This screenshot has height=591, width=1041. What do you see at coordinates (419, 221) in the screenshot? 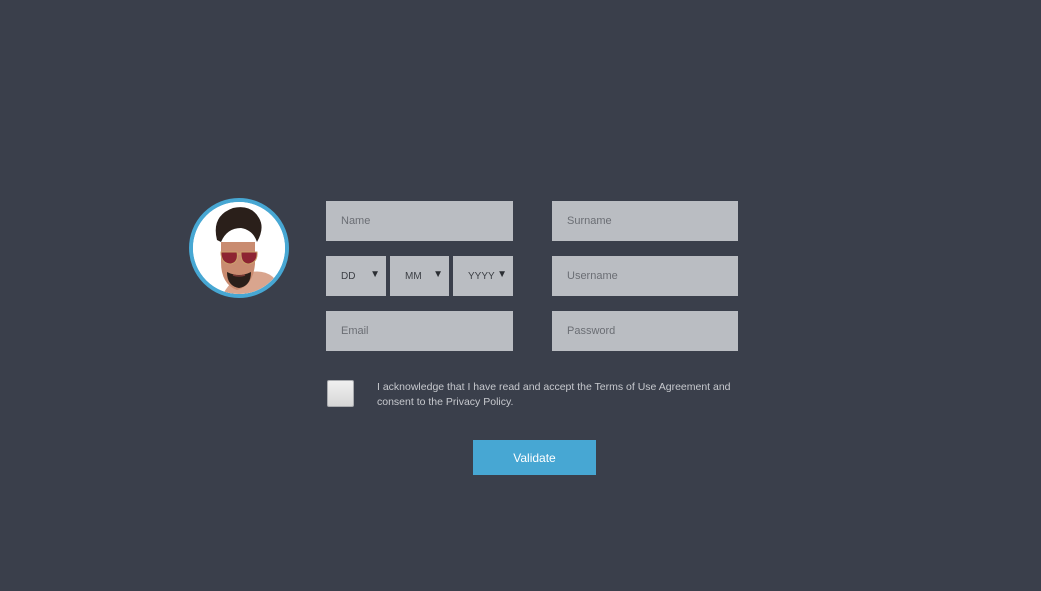
I see `name-input` at bounding box center [419, 221].